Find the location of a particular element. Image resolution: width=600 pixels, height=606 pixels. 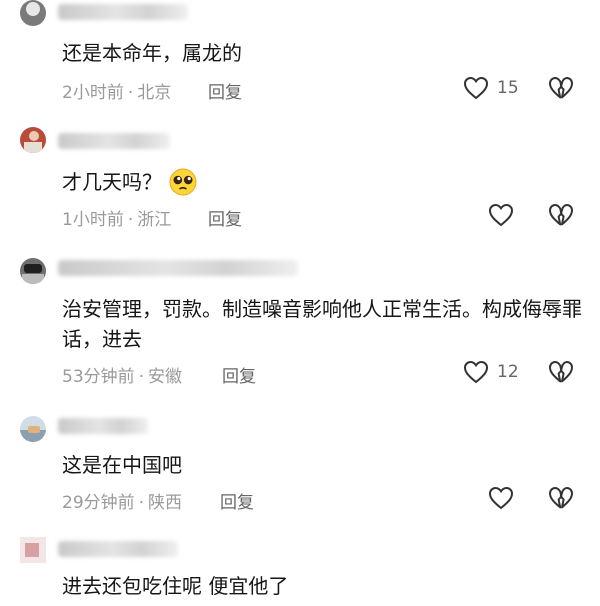

comment-location: 安徽 is located at coordinates (165, 377).